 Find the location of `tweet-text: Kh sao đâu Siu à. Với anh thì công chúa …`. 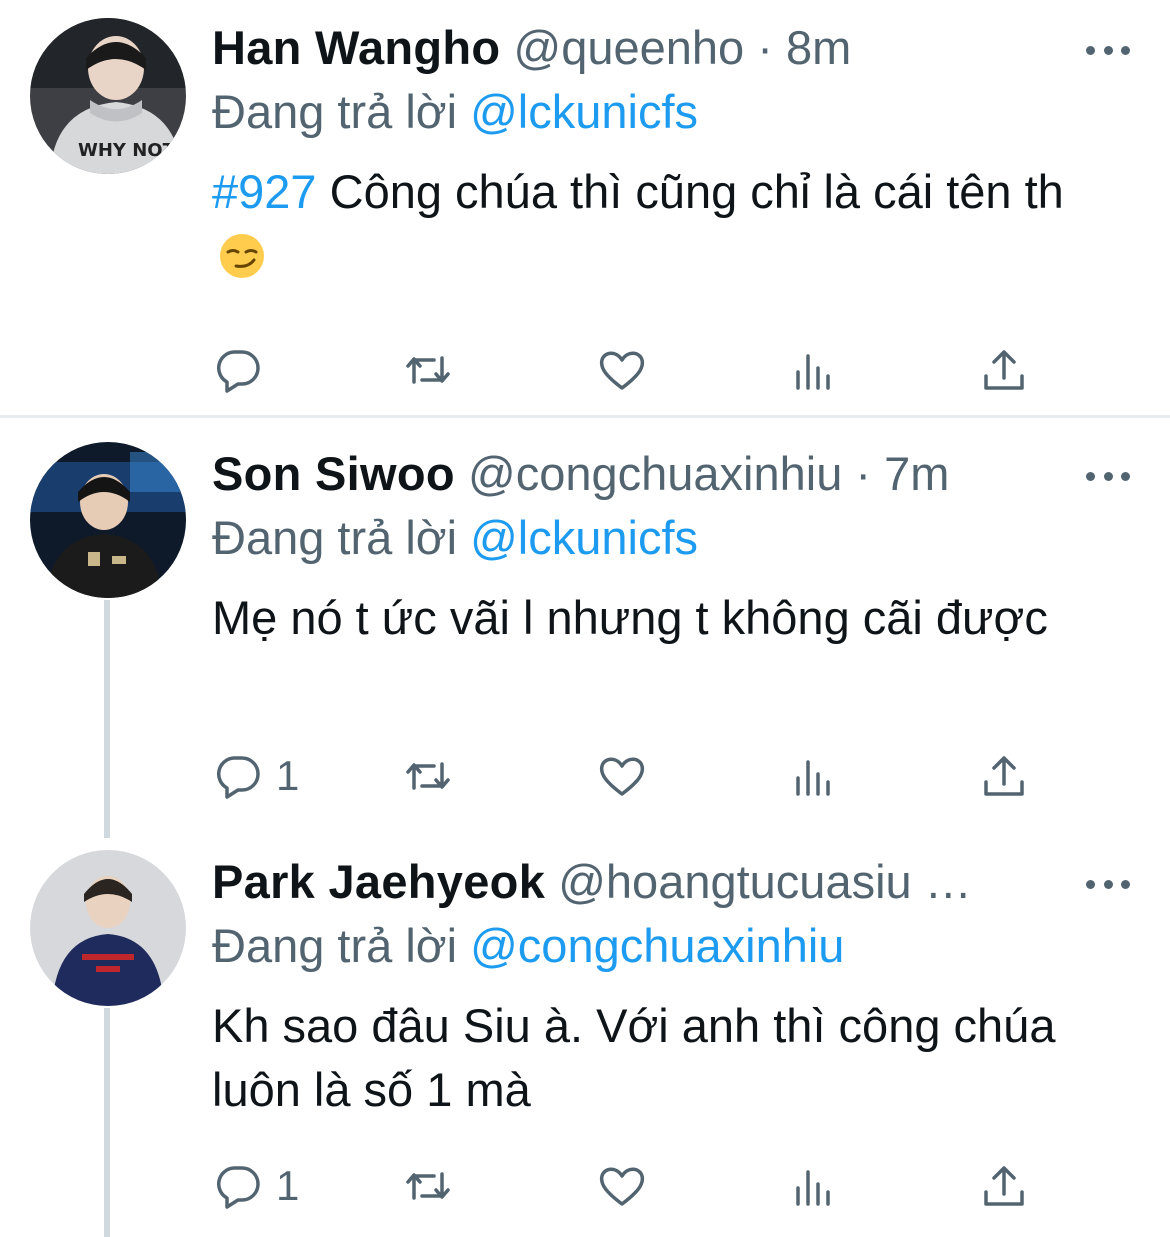

tweet-text: Kh sao đâu Siu à. Với anh thì công chúa … is located at coordinates (634, 1057).